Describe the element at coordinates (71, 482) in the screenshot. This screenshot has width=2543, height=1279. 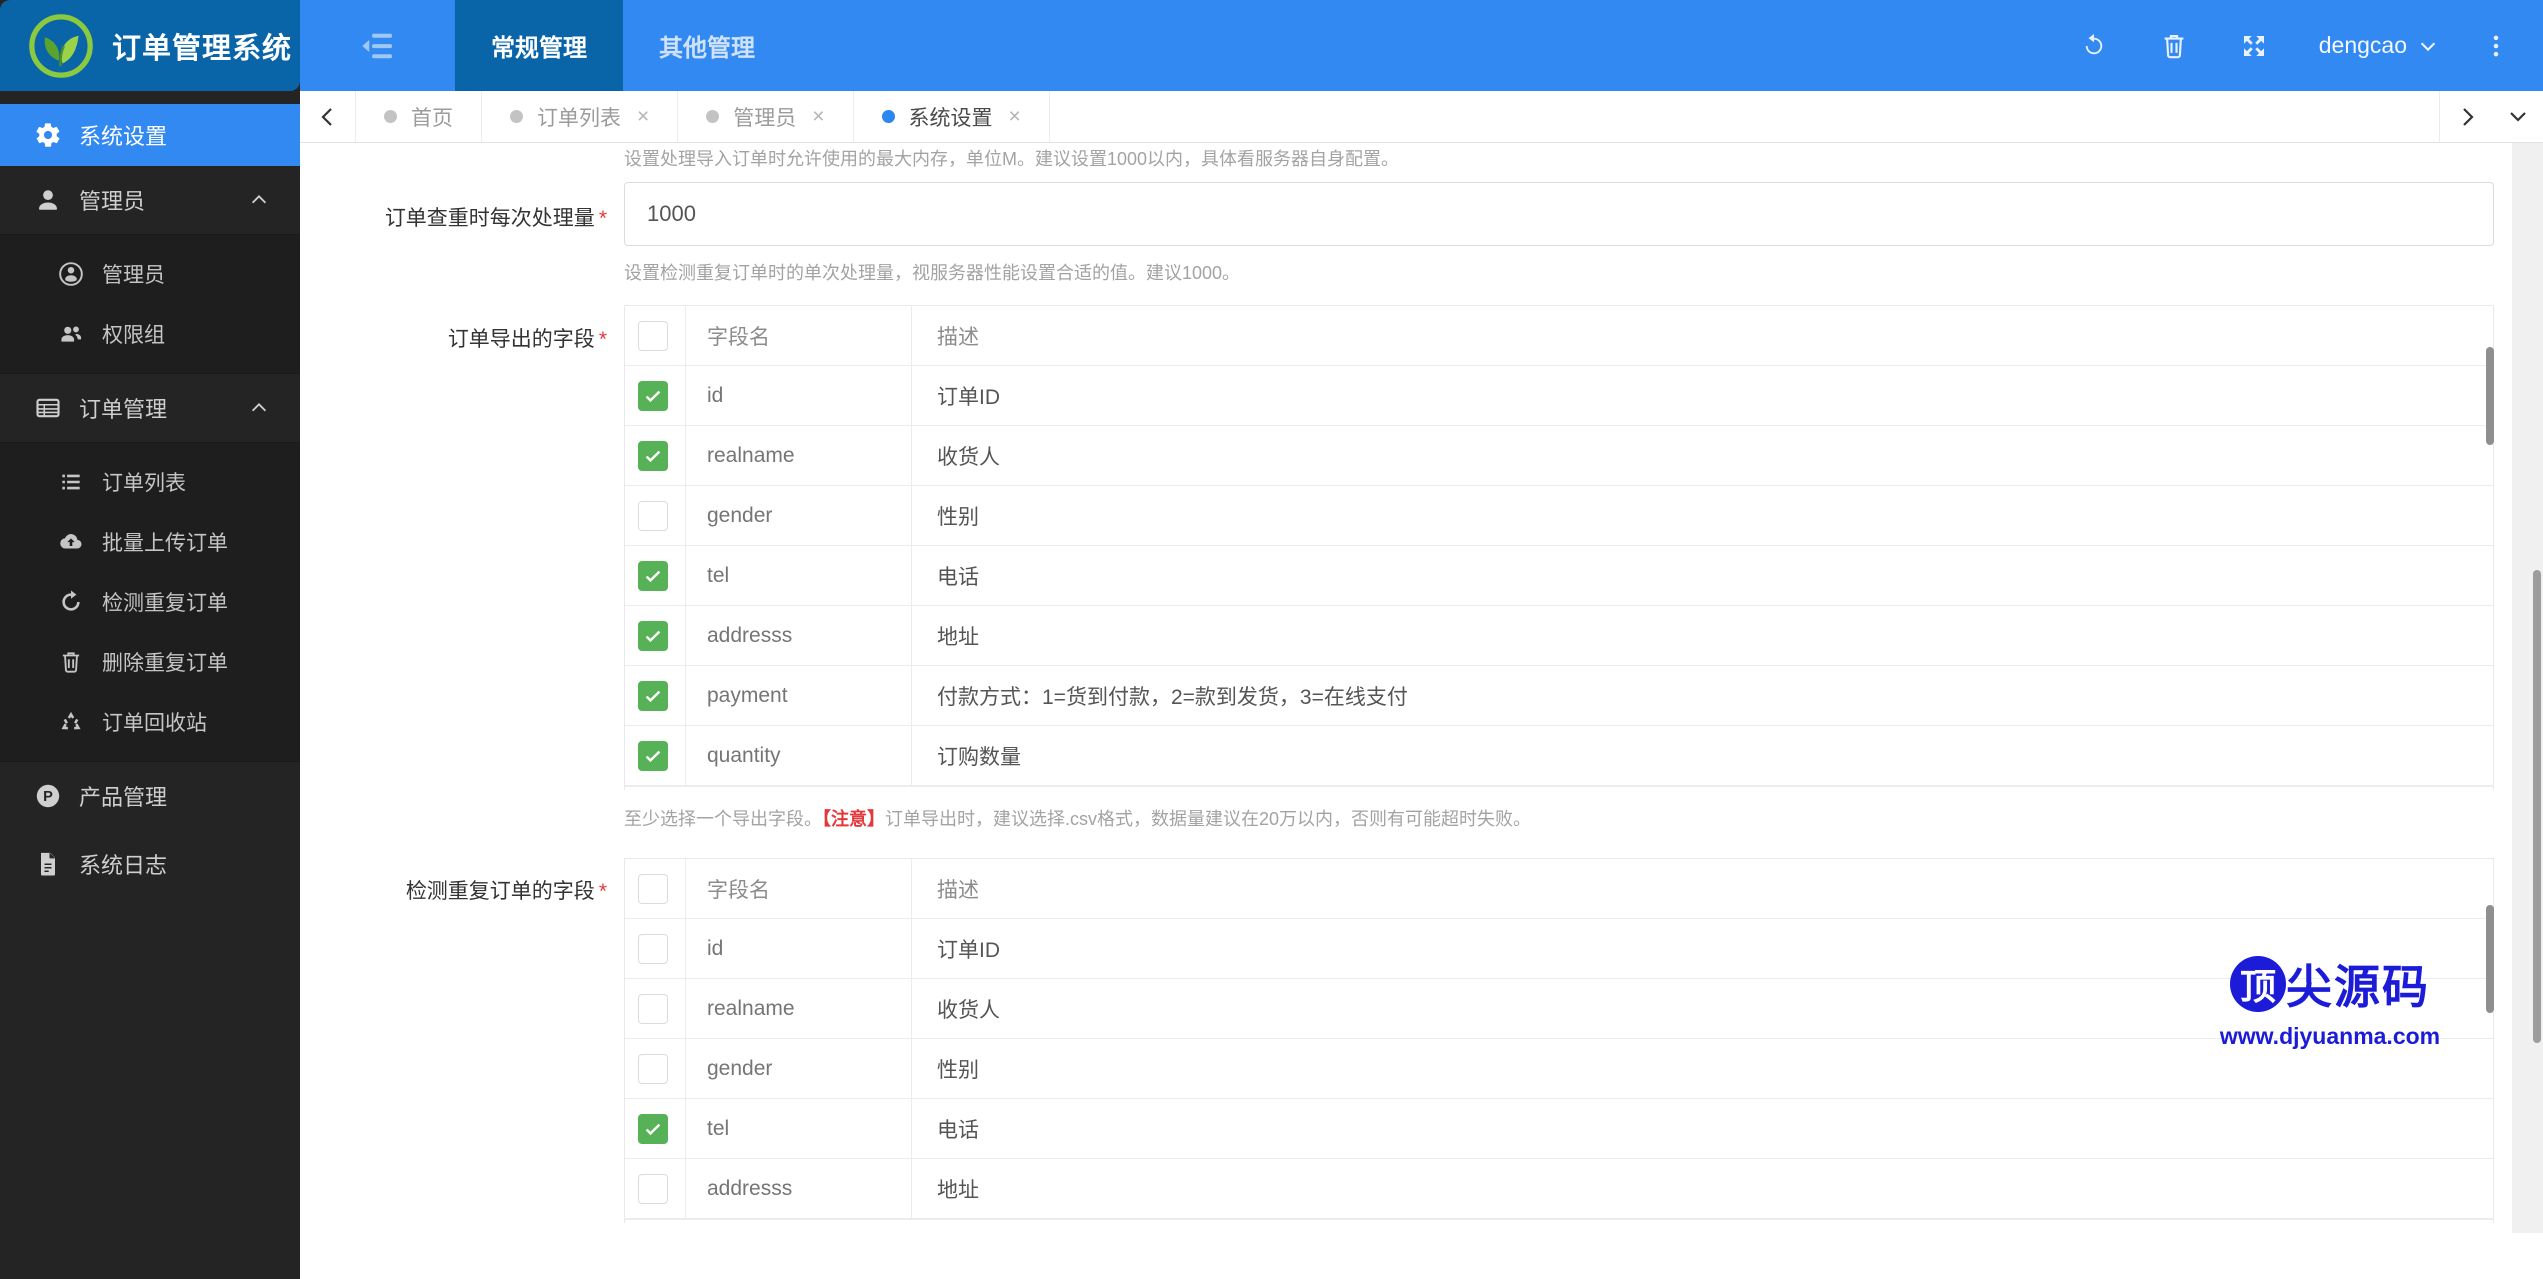
I see `list-icon` at that location.